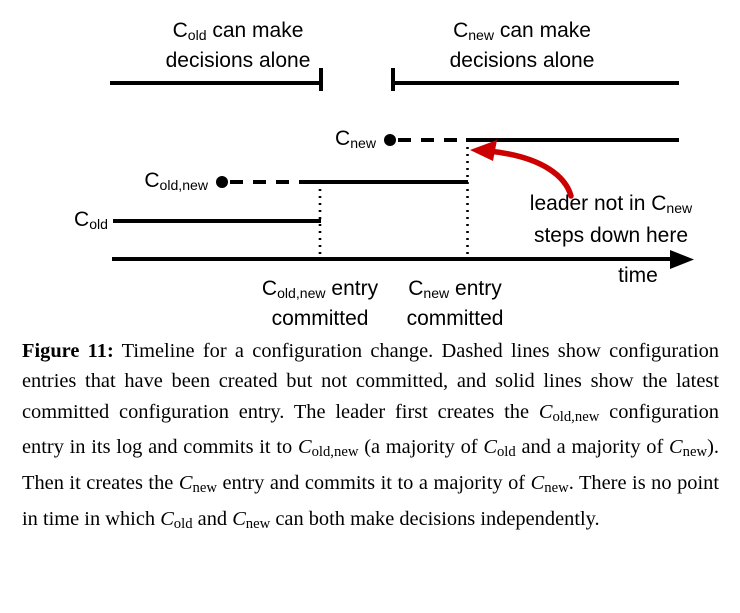 The height and width of the screenshot is (613, 740). I want to click on red-arrowhead, so click(483, 150).